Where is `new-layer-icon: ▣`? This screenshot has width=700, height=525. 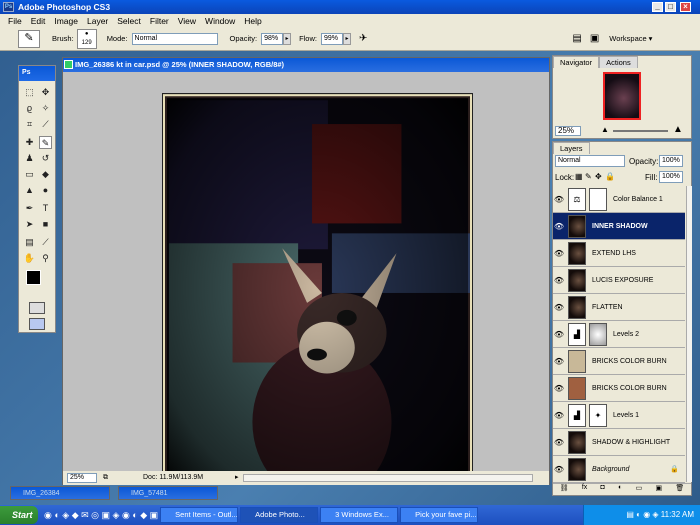
new-layer-icon: ▣ is located at coordinates (658, 489).